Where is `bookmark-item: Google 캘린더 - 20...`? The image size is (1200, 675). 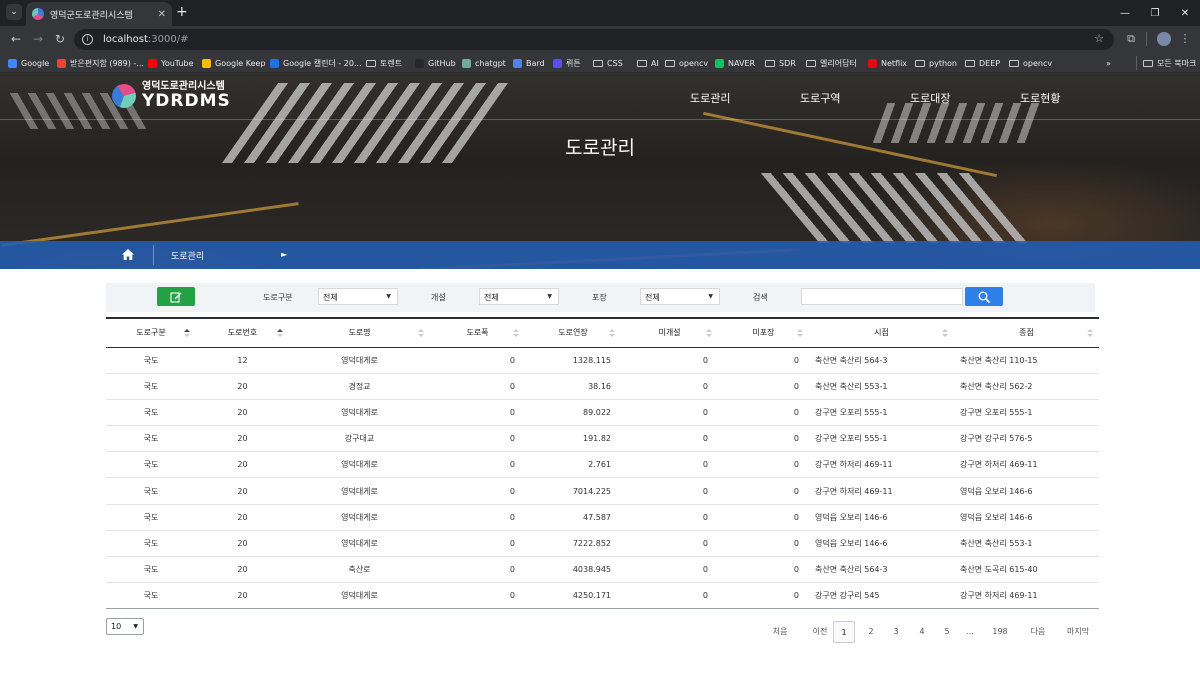
bookmark-item: Google 캘린더 - 20... is located at coordinates (316, 63).